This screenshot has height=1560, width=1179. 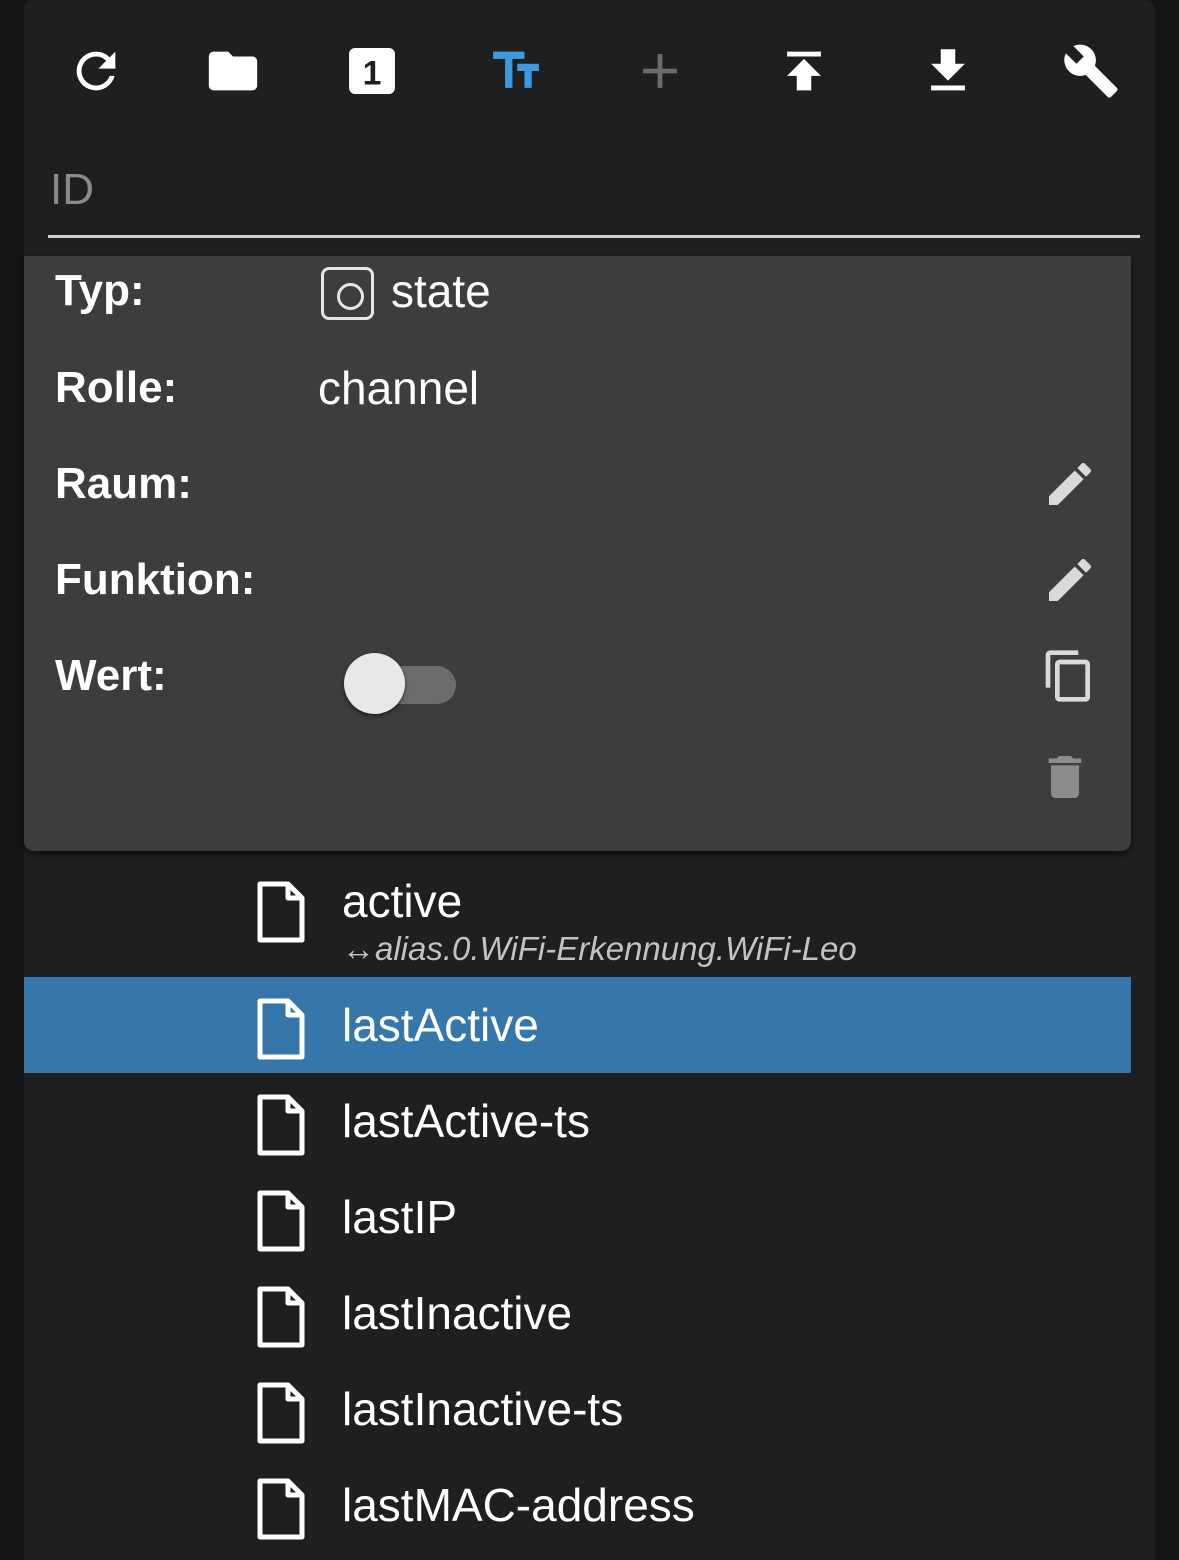 I want to click on raum-row: Raum:, so click(x=577, y=484).